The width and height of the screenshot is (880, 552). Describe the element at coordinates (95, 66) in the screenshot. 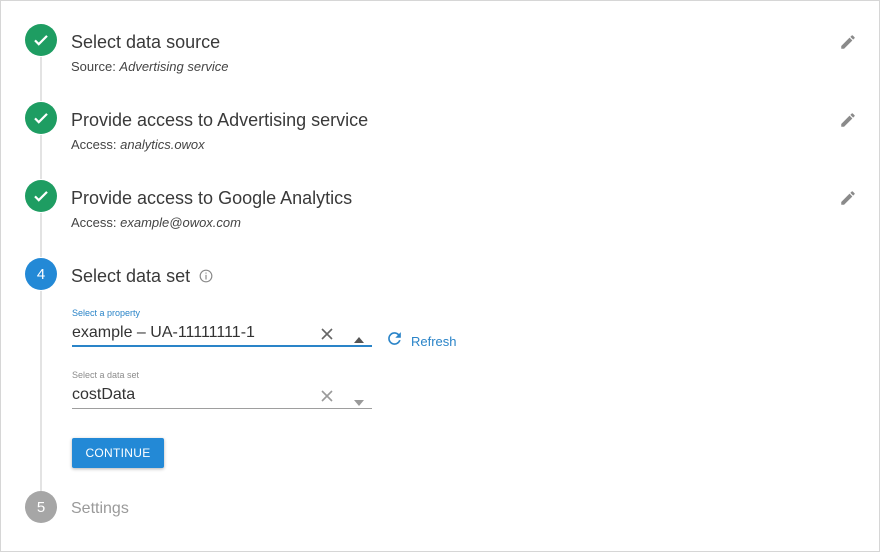

I see `step-1-sub-prefix: Source:` at that location.